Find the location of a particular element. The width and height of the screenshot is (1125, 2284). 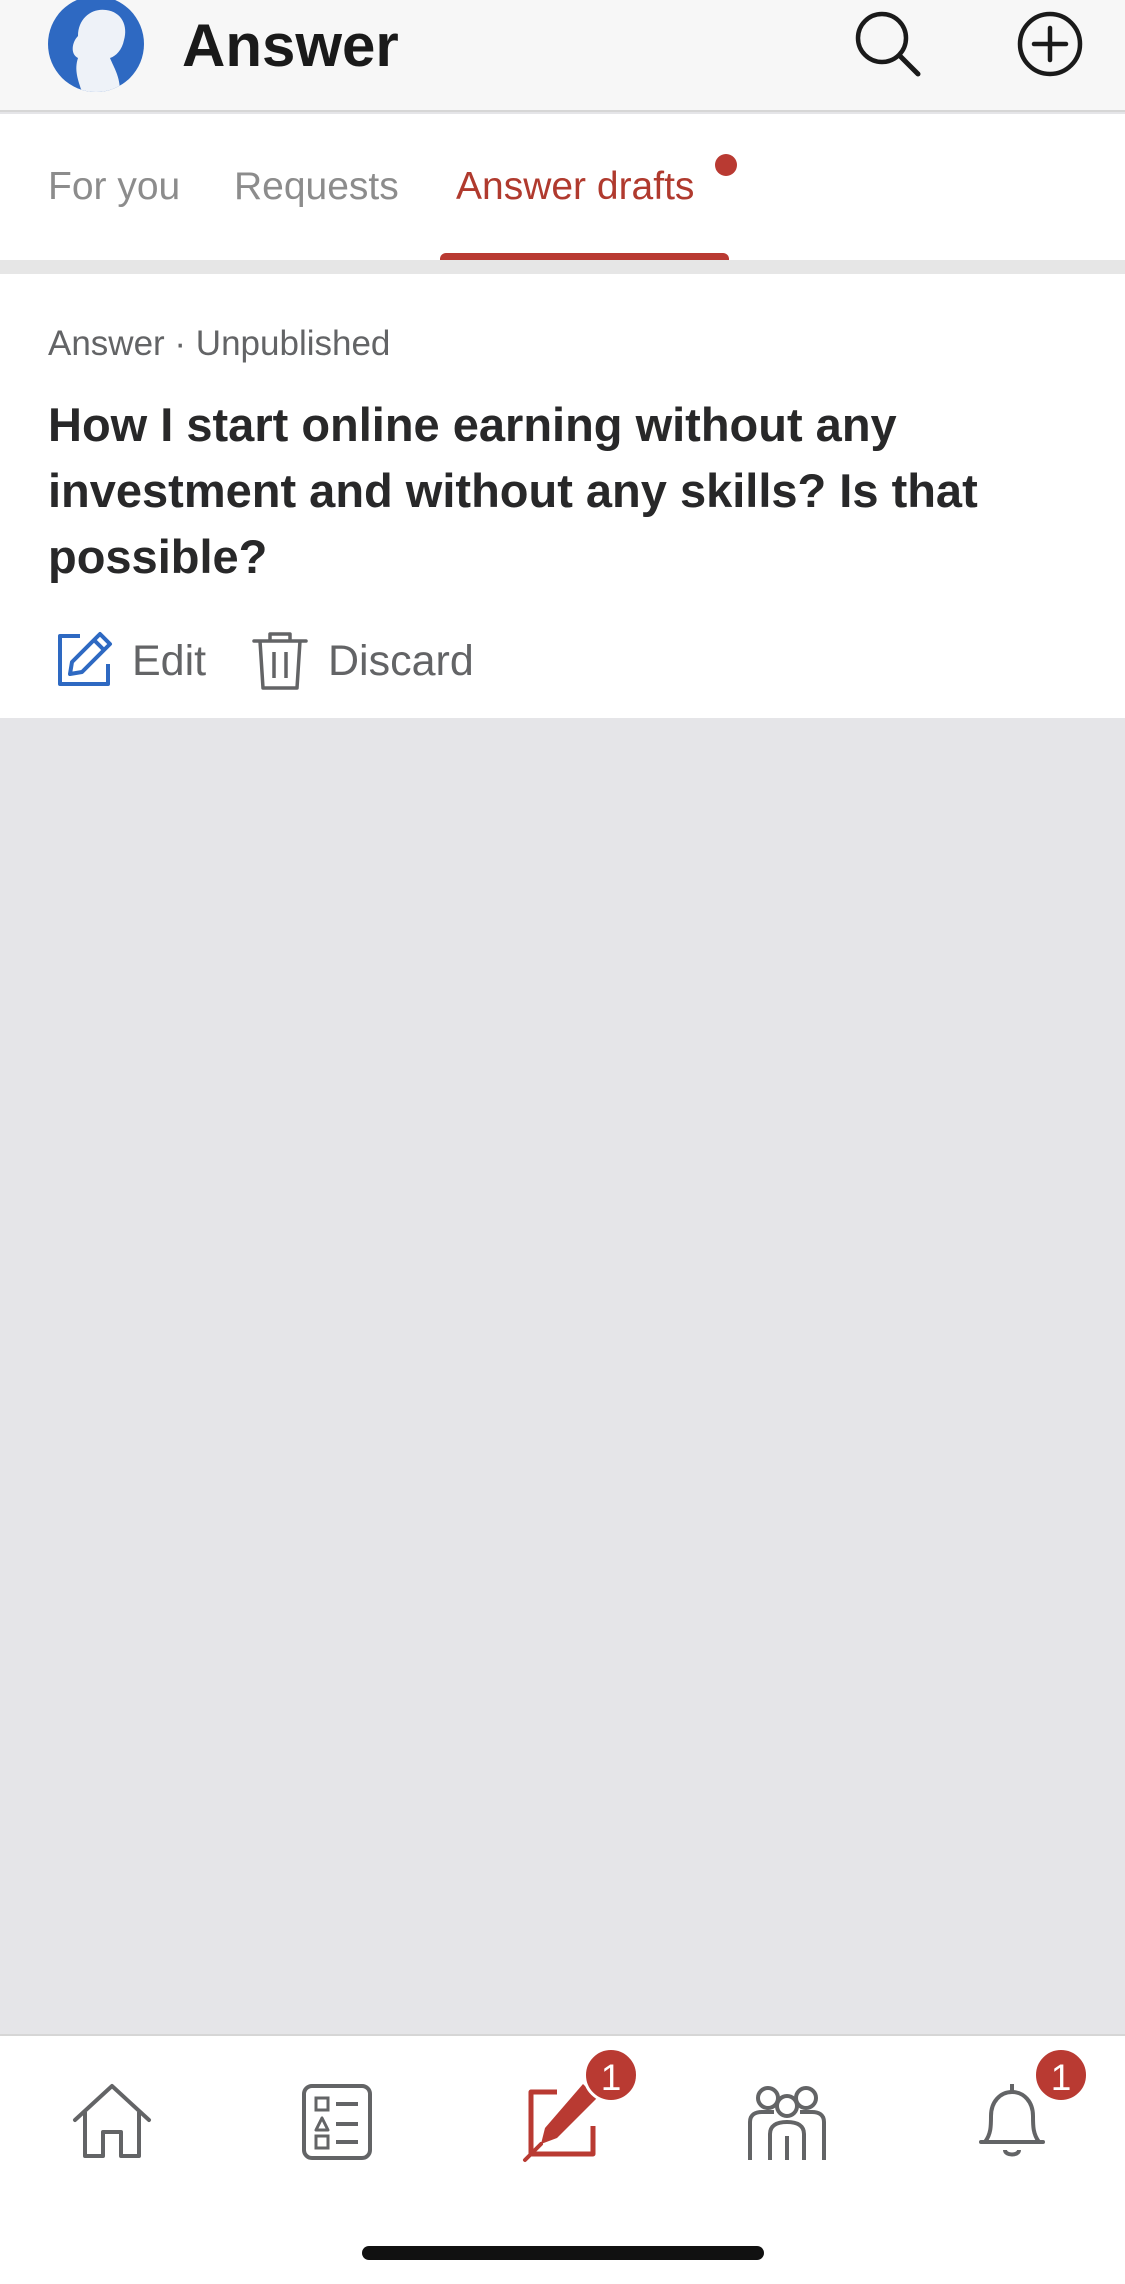

tab-answer-drafts: Answer drafts is located at coordinates (575, 187).